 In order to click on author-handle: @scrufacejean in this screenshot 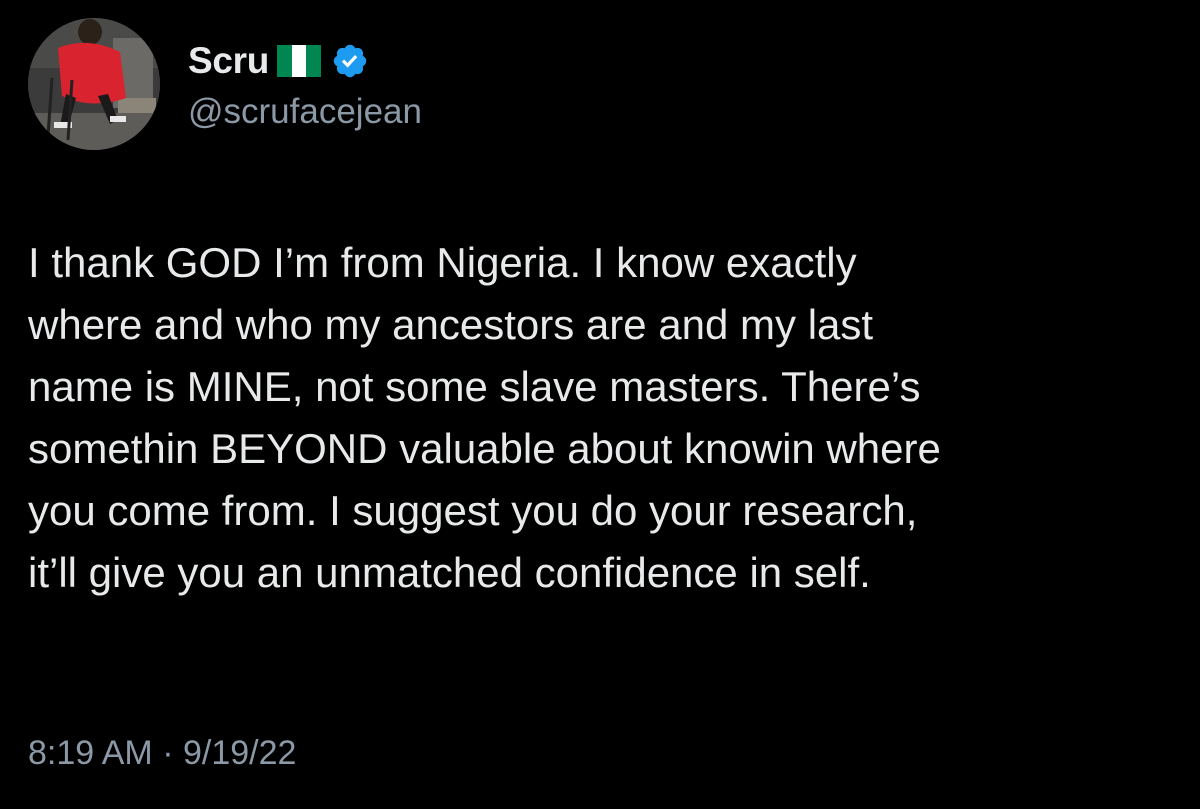, I will do `click(305, 112)`.